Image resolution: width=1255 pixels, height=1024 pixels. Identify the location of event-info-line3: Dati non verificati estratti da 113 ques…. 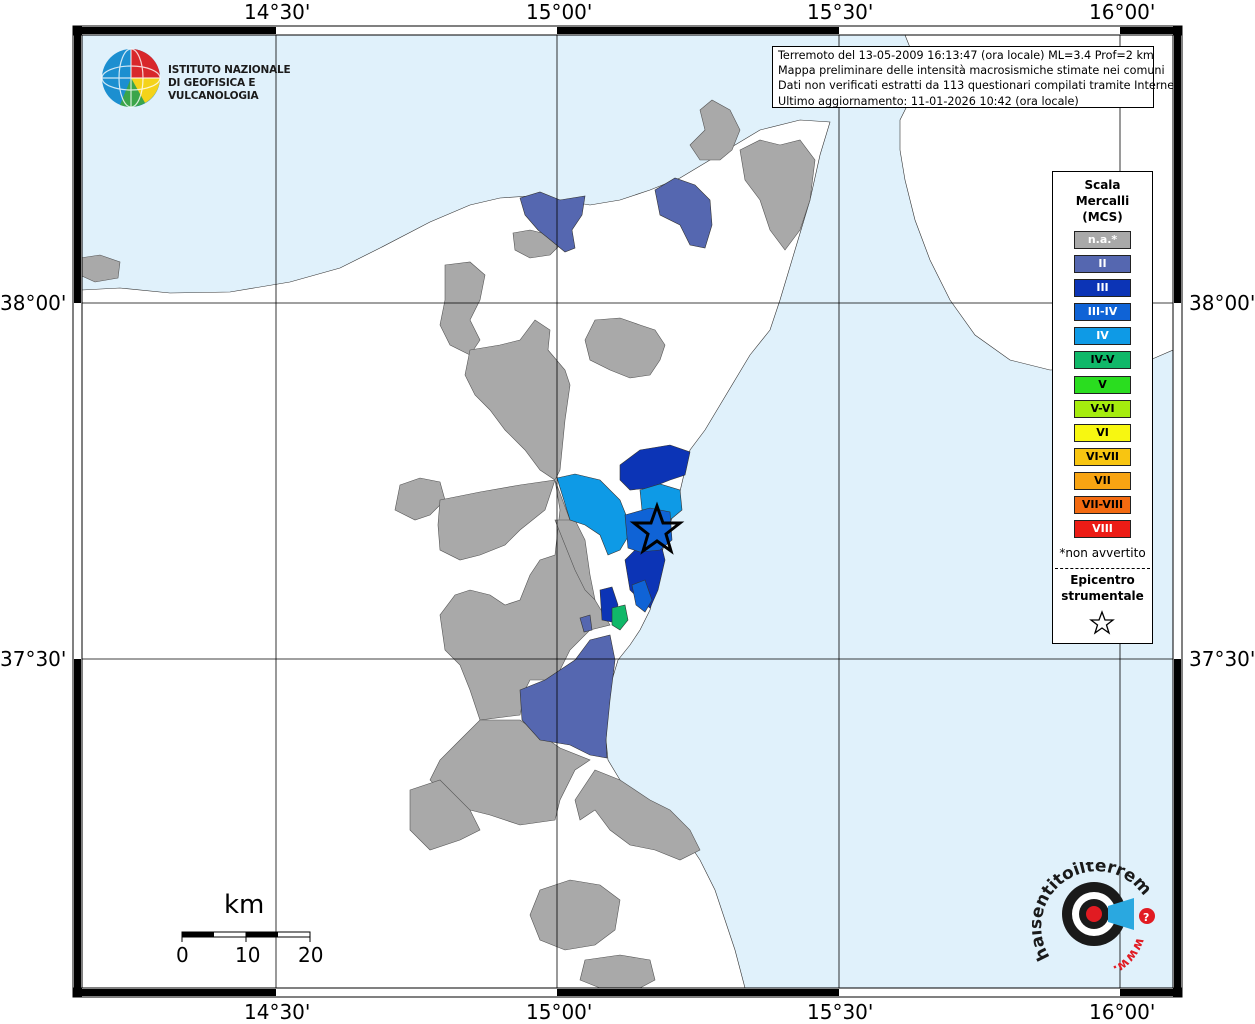
(980, 86).